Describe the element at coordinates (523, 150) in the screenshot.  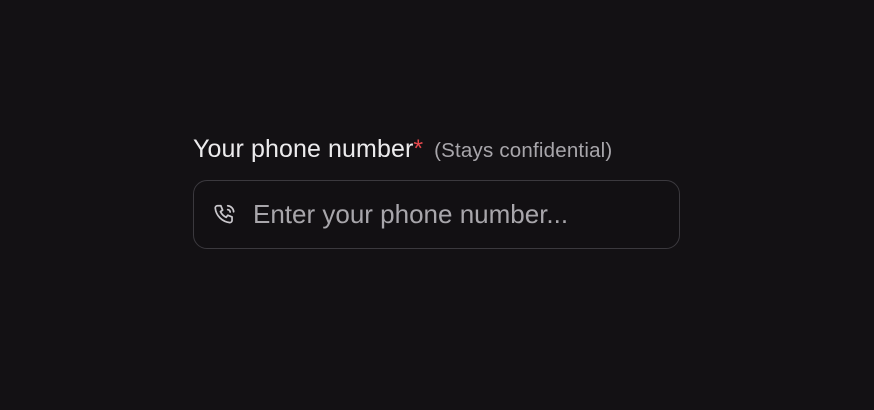
I see `field-hint: (Stays confidential)` at that location.